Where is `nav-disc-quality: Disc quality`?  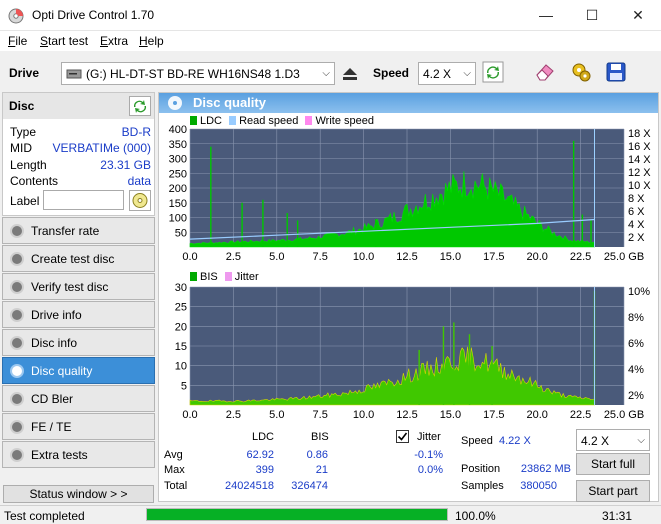 nav-disc-quality: Disc quality is located at coordinates (78, 370).